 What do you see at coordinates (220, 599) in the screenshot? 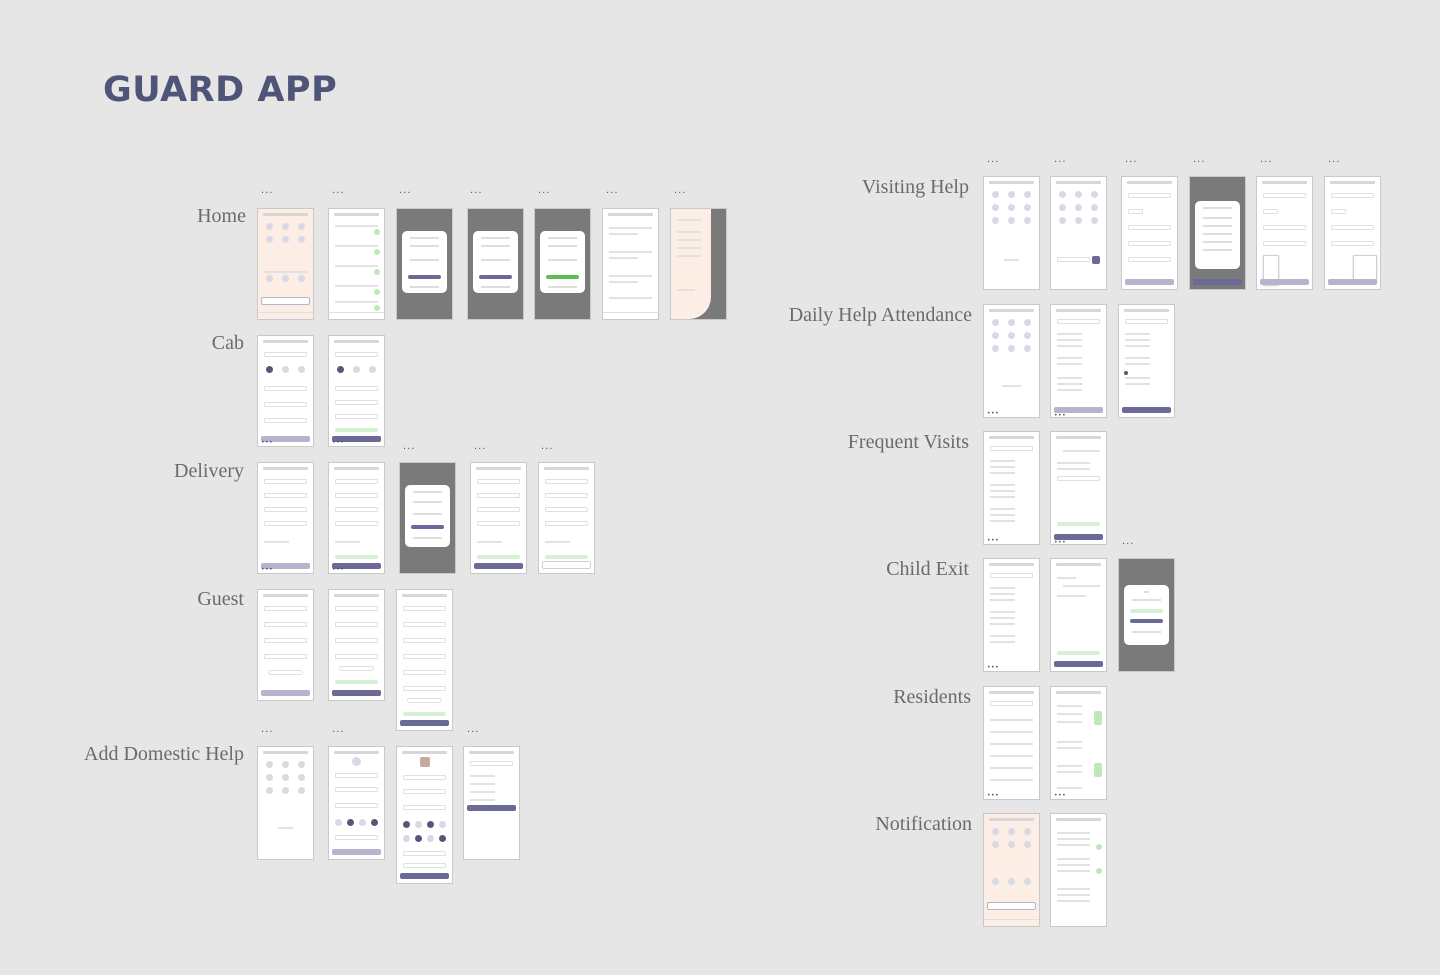
I see `section-label-guest: Guest` at bounding box center [220, 599].